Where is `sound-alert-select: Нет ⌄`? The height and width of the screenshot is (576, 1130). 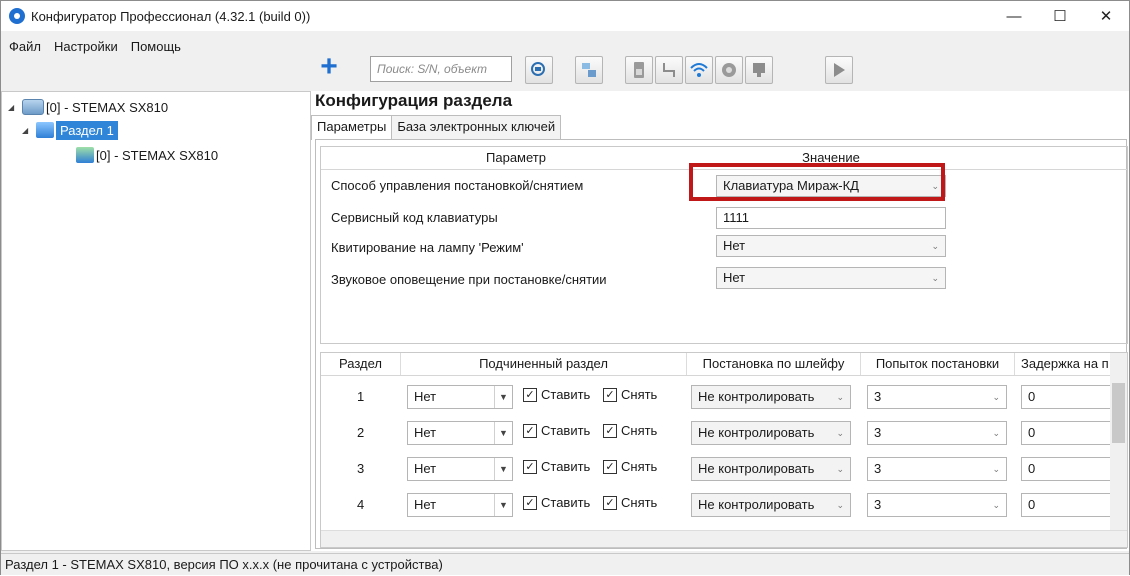
sound-alert-select: Нет ⌄ is located at coordinates (831, 278).